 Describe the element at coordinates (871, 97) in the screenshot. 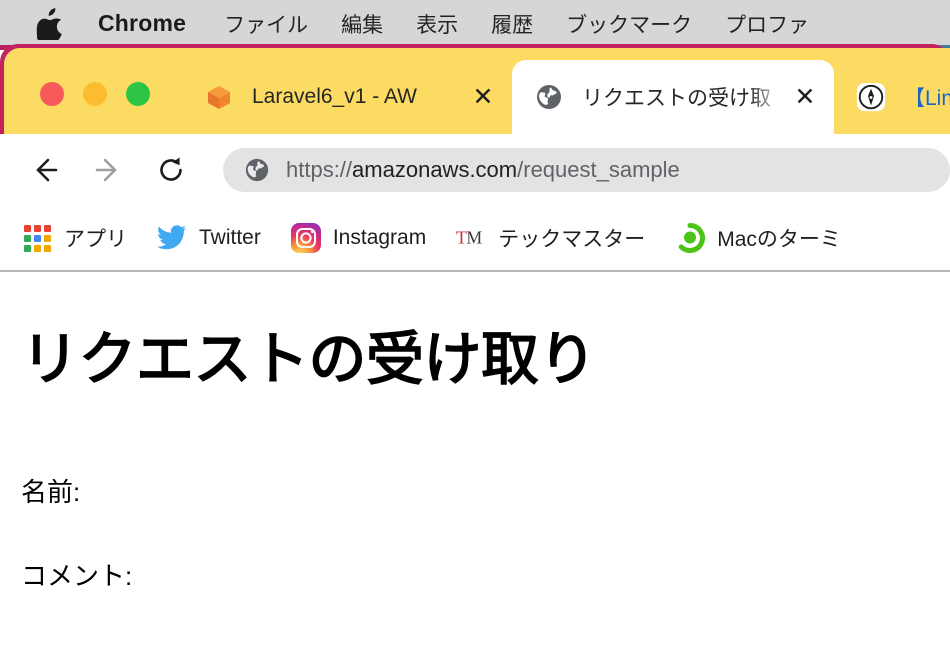

I see `pen-nib-icon` at that location.